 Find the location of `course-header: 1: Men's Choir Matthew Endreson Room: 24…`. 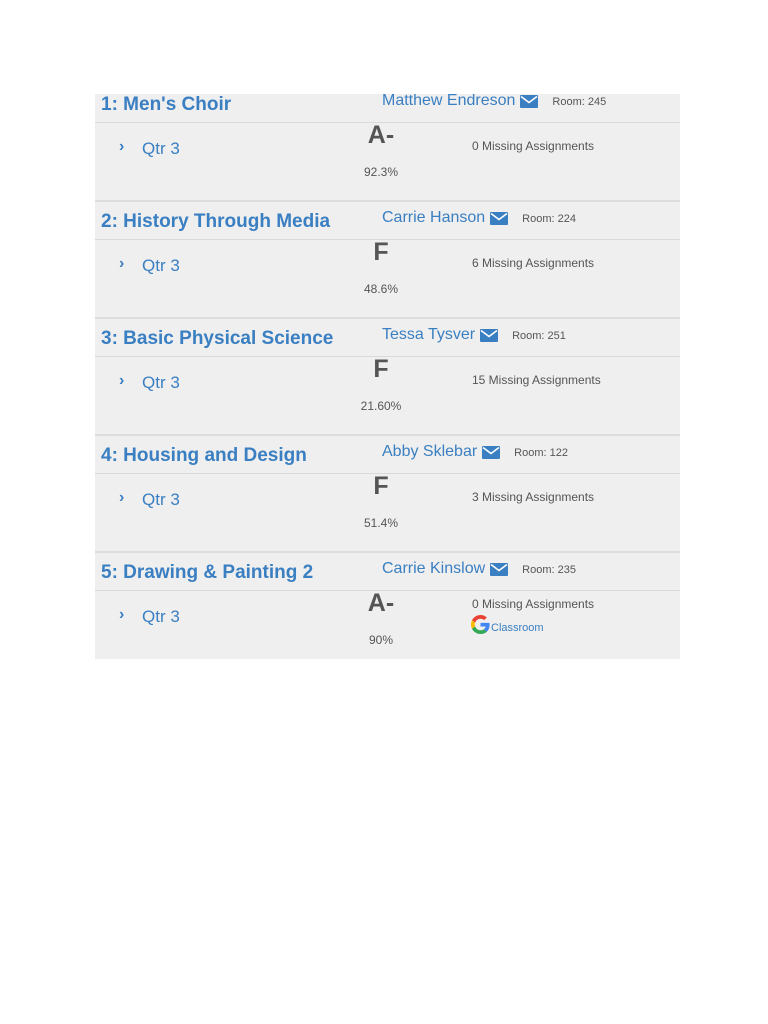

course-header: 1: Men's Choir Matthew Endreson Room: 24… is located at coordinates (387, 108).